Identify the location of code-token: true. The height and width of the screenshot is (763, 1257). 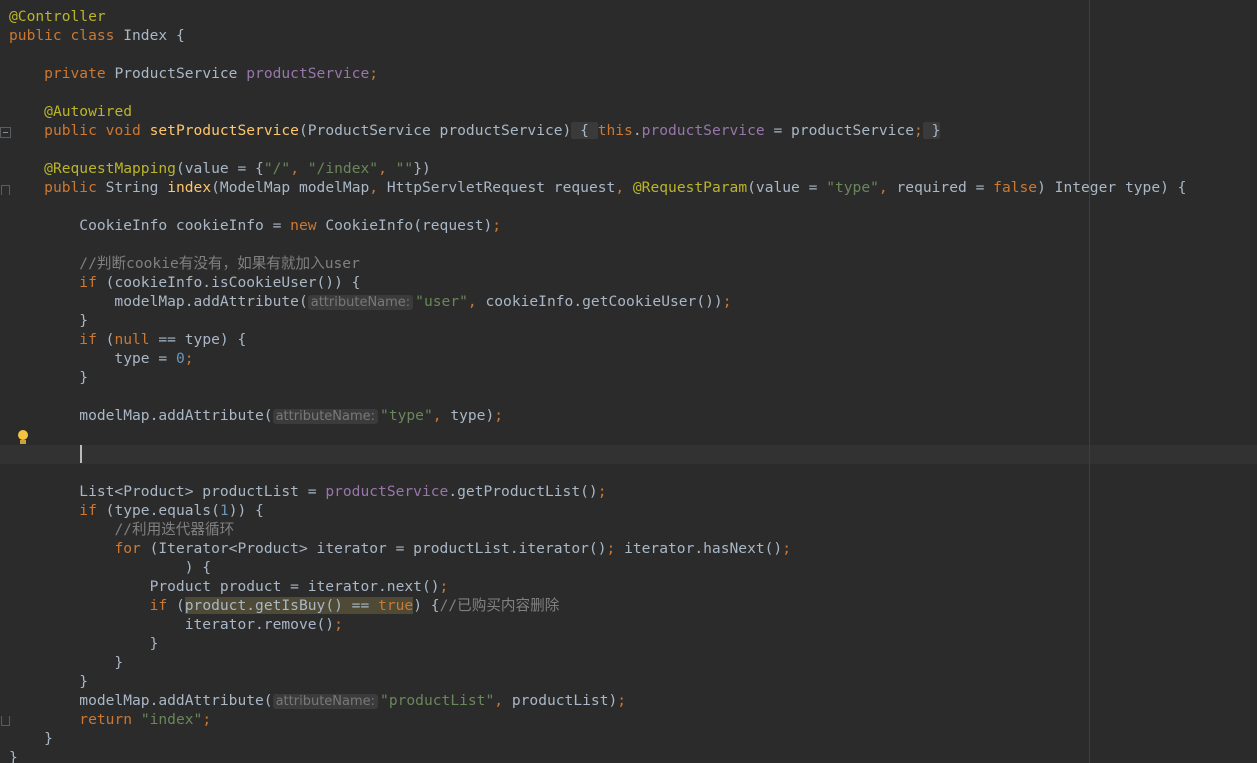
(396, 605).